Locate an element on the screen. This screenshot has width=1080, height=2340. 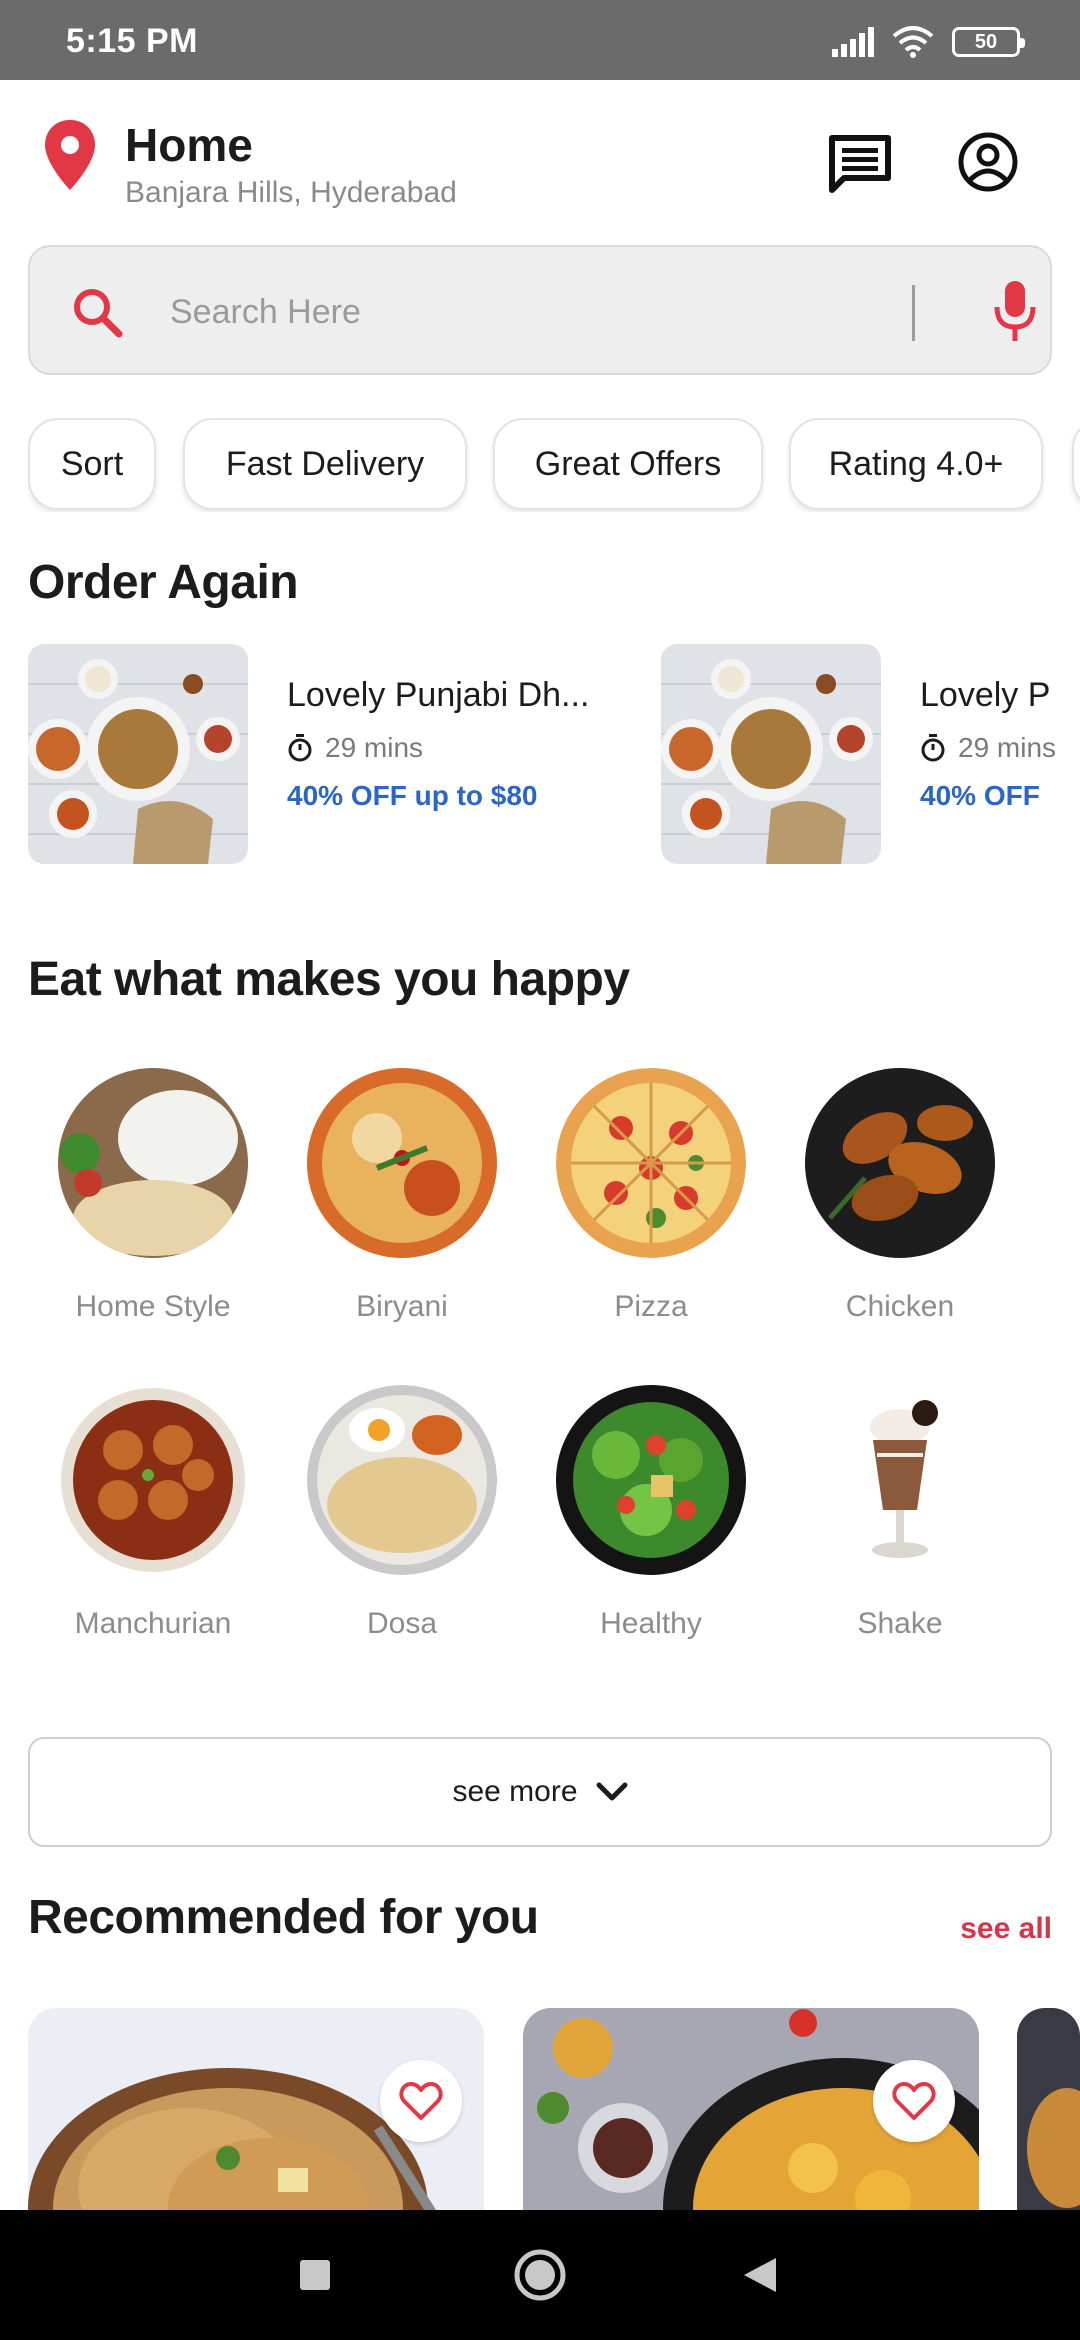
order-again-item-name: Lovely P is located at coordinates (985, 695).